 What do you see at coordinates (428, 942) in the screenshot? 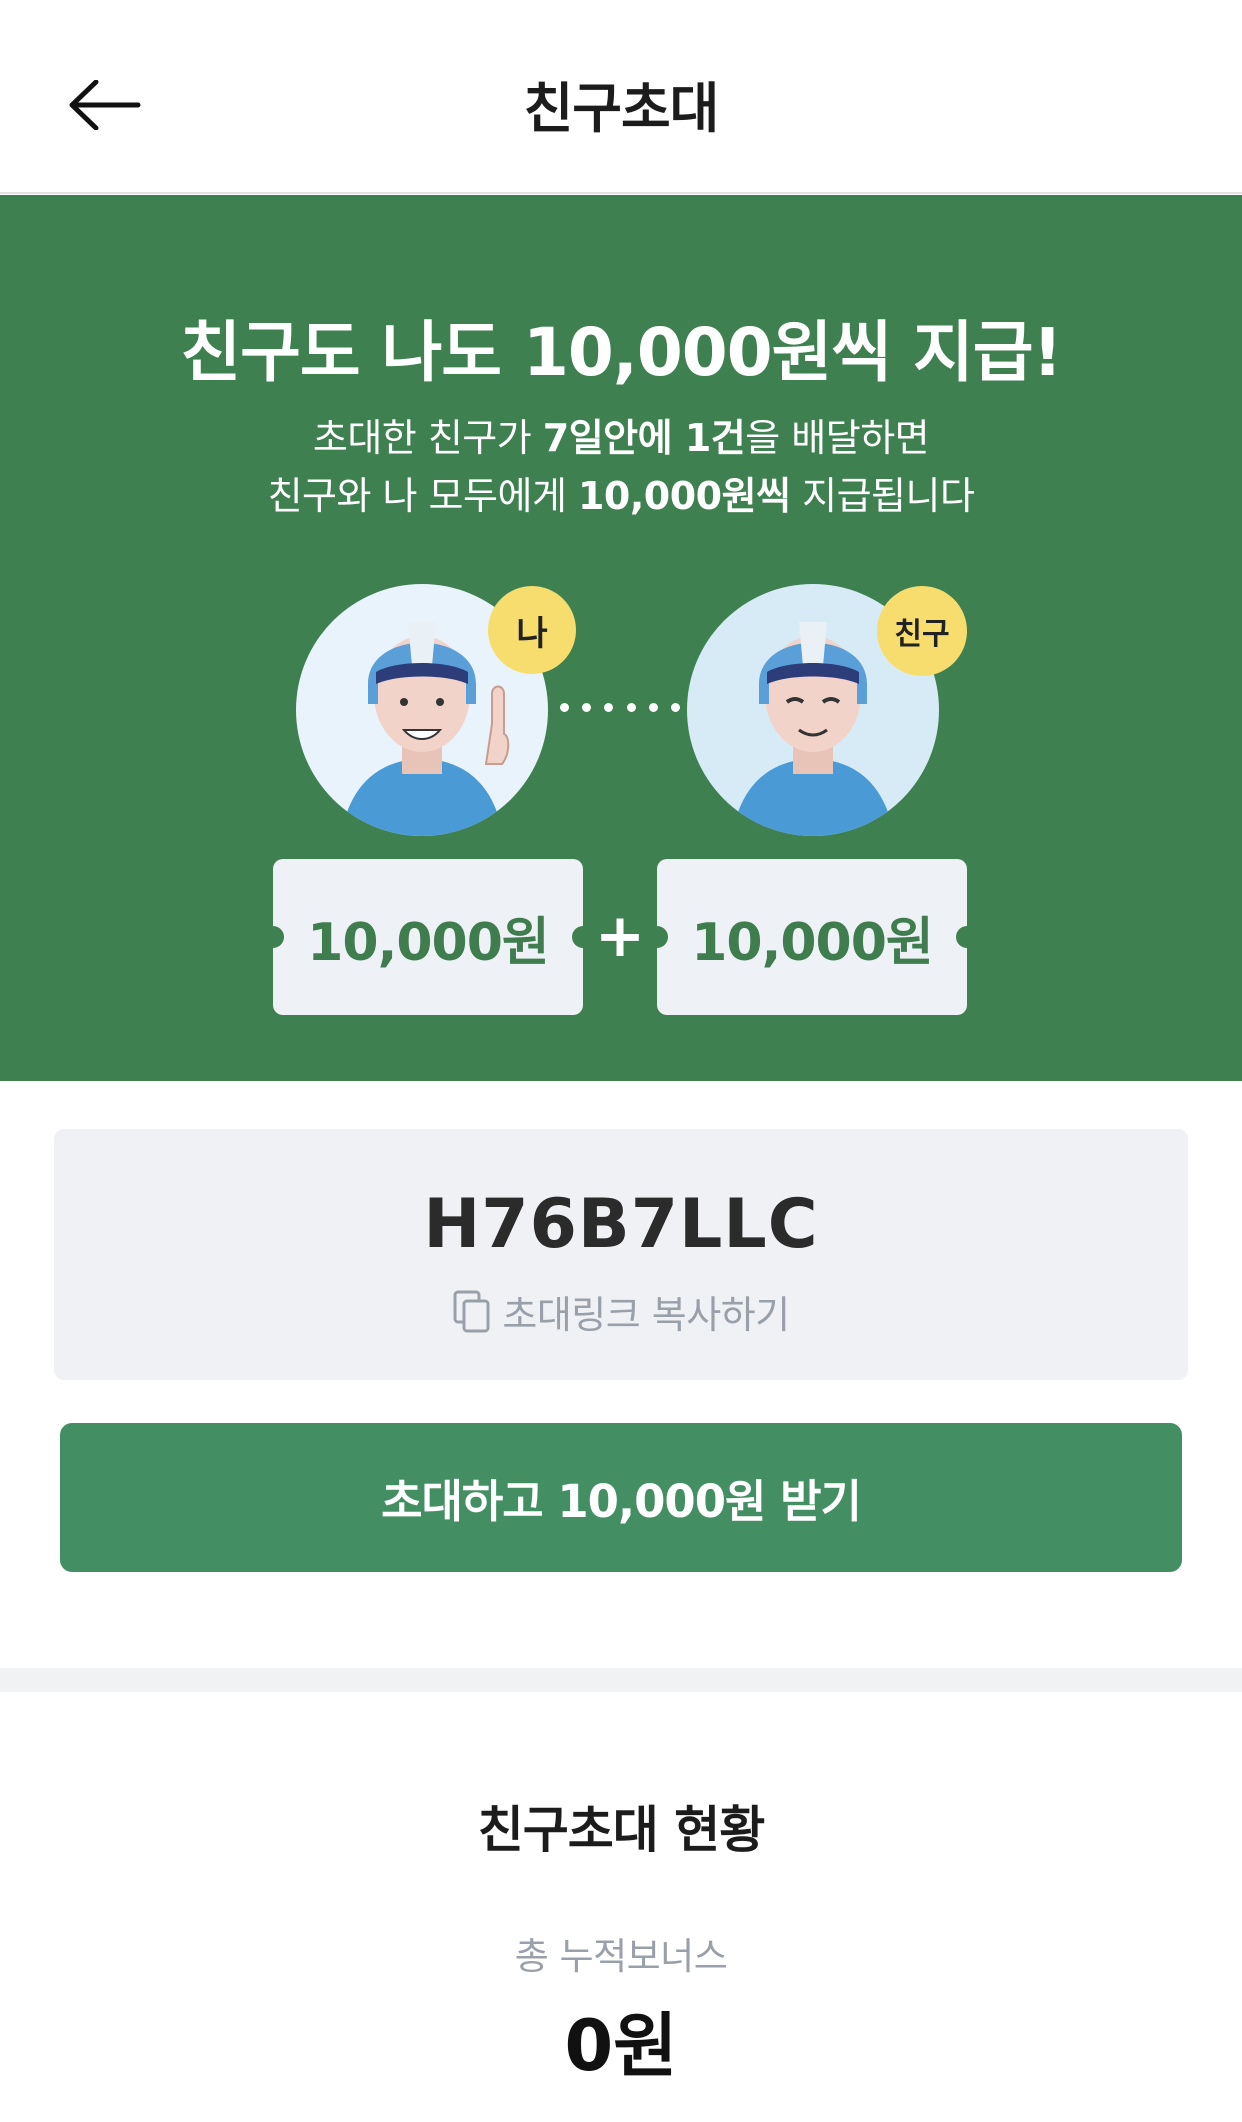
I see `coupon-me-amount: 10,000원` at bounding box center [428, 942].